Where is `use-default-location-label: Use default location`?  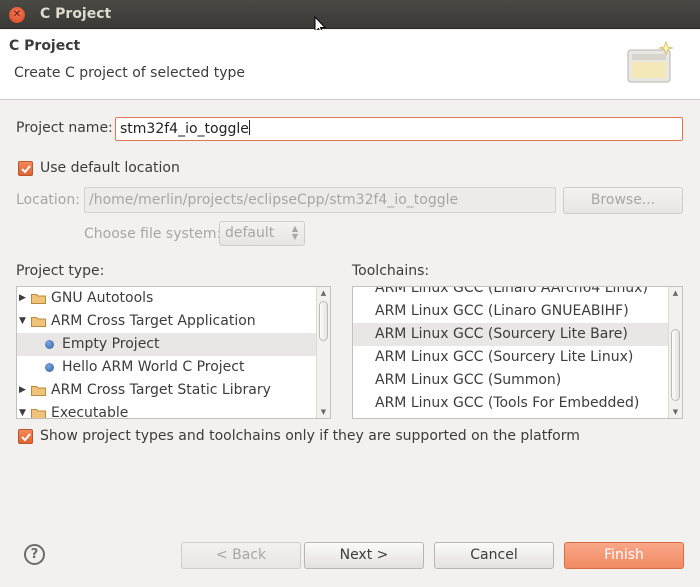 use-default-location-label: Use default location is located at coordinates (110, 168).